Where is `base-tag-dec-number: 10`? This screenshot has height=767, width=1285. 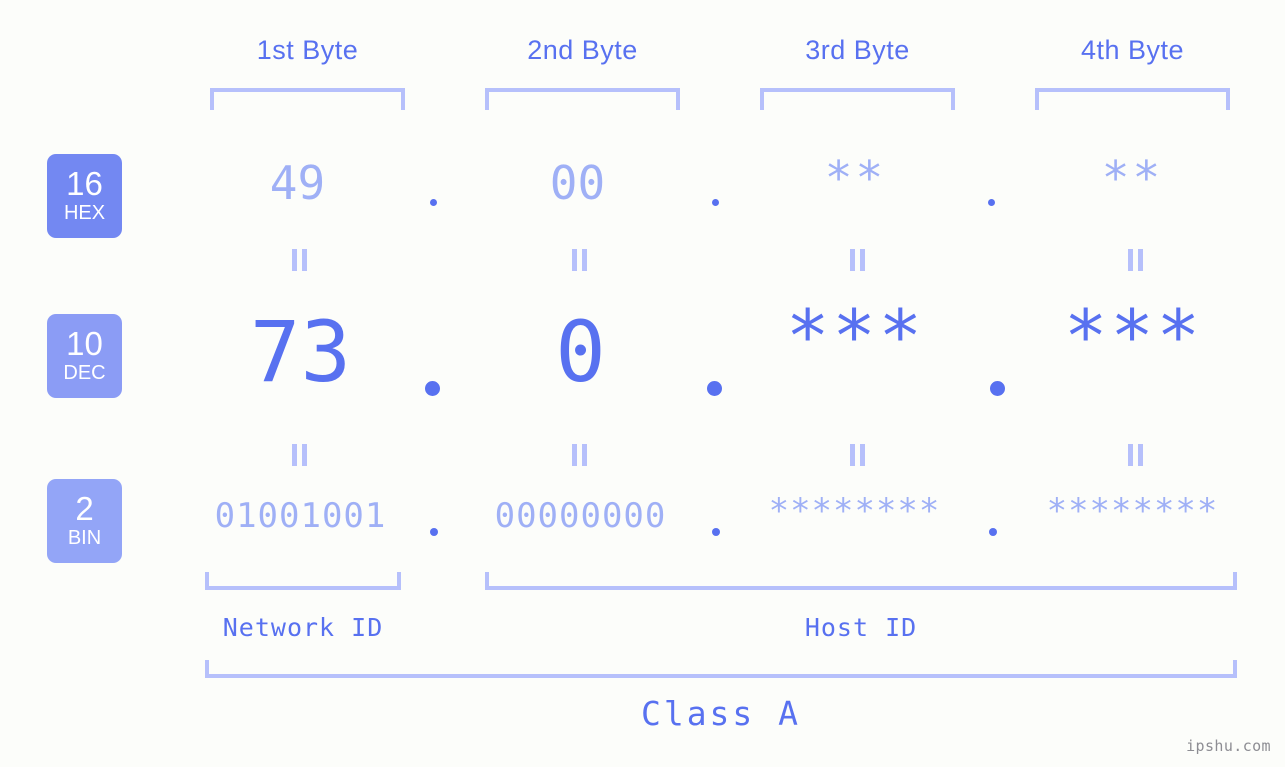 base-tag-dec-number: 10 is located at coordinates (84, 343).